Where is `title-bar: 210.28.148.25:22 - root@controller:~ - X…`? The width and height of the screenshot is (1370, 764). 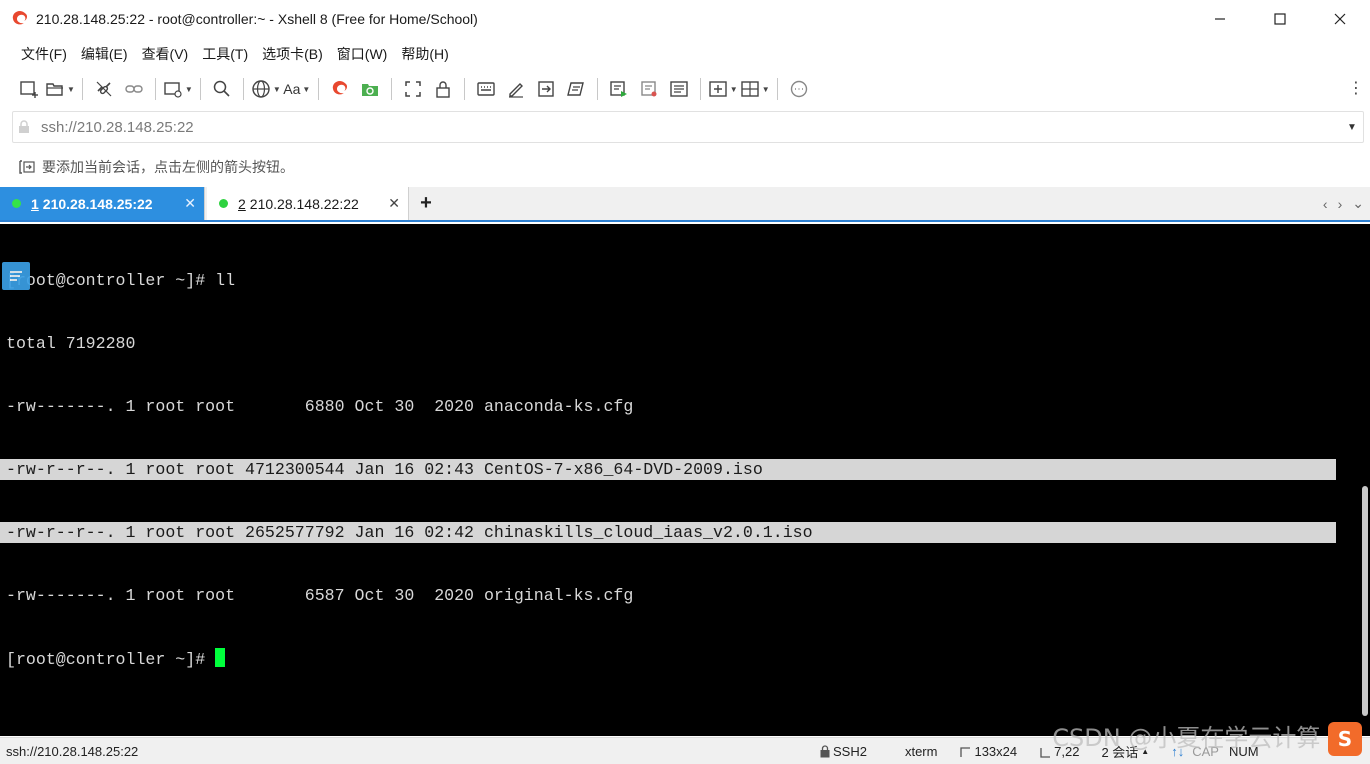 title-bar: 210.28.148.25:22 - root@controller:~ - X… is located at coordinates (685, 19).